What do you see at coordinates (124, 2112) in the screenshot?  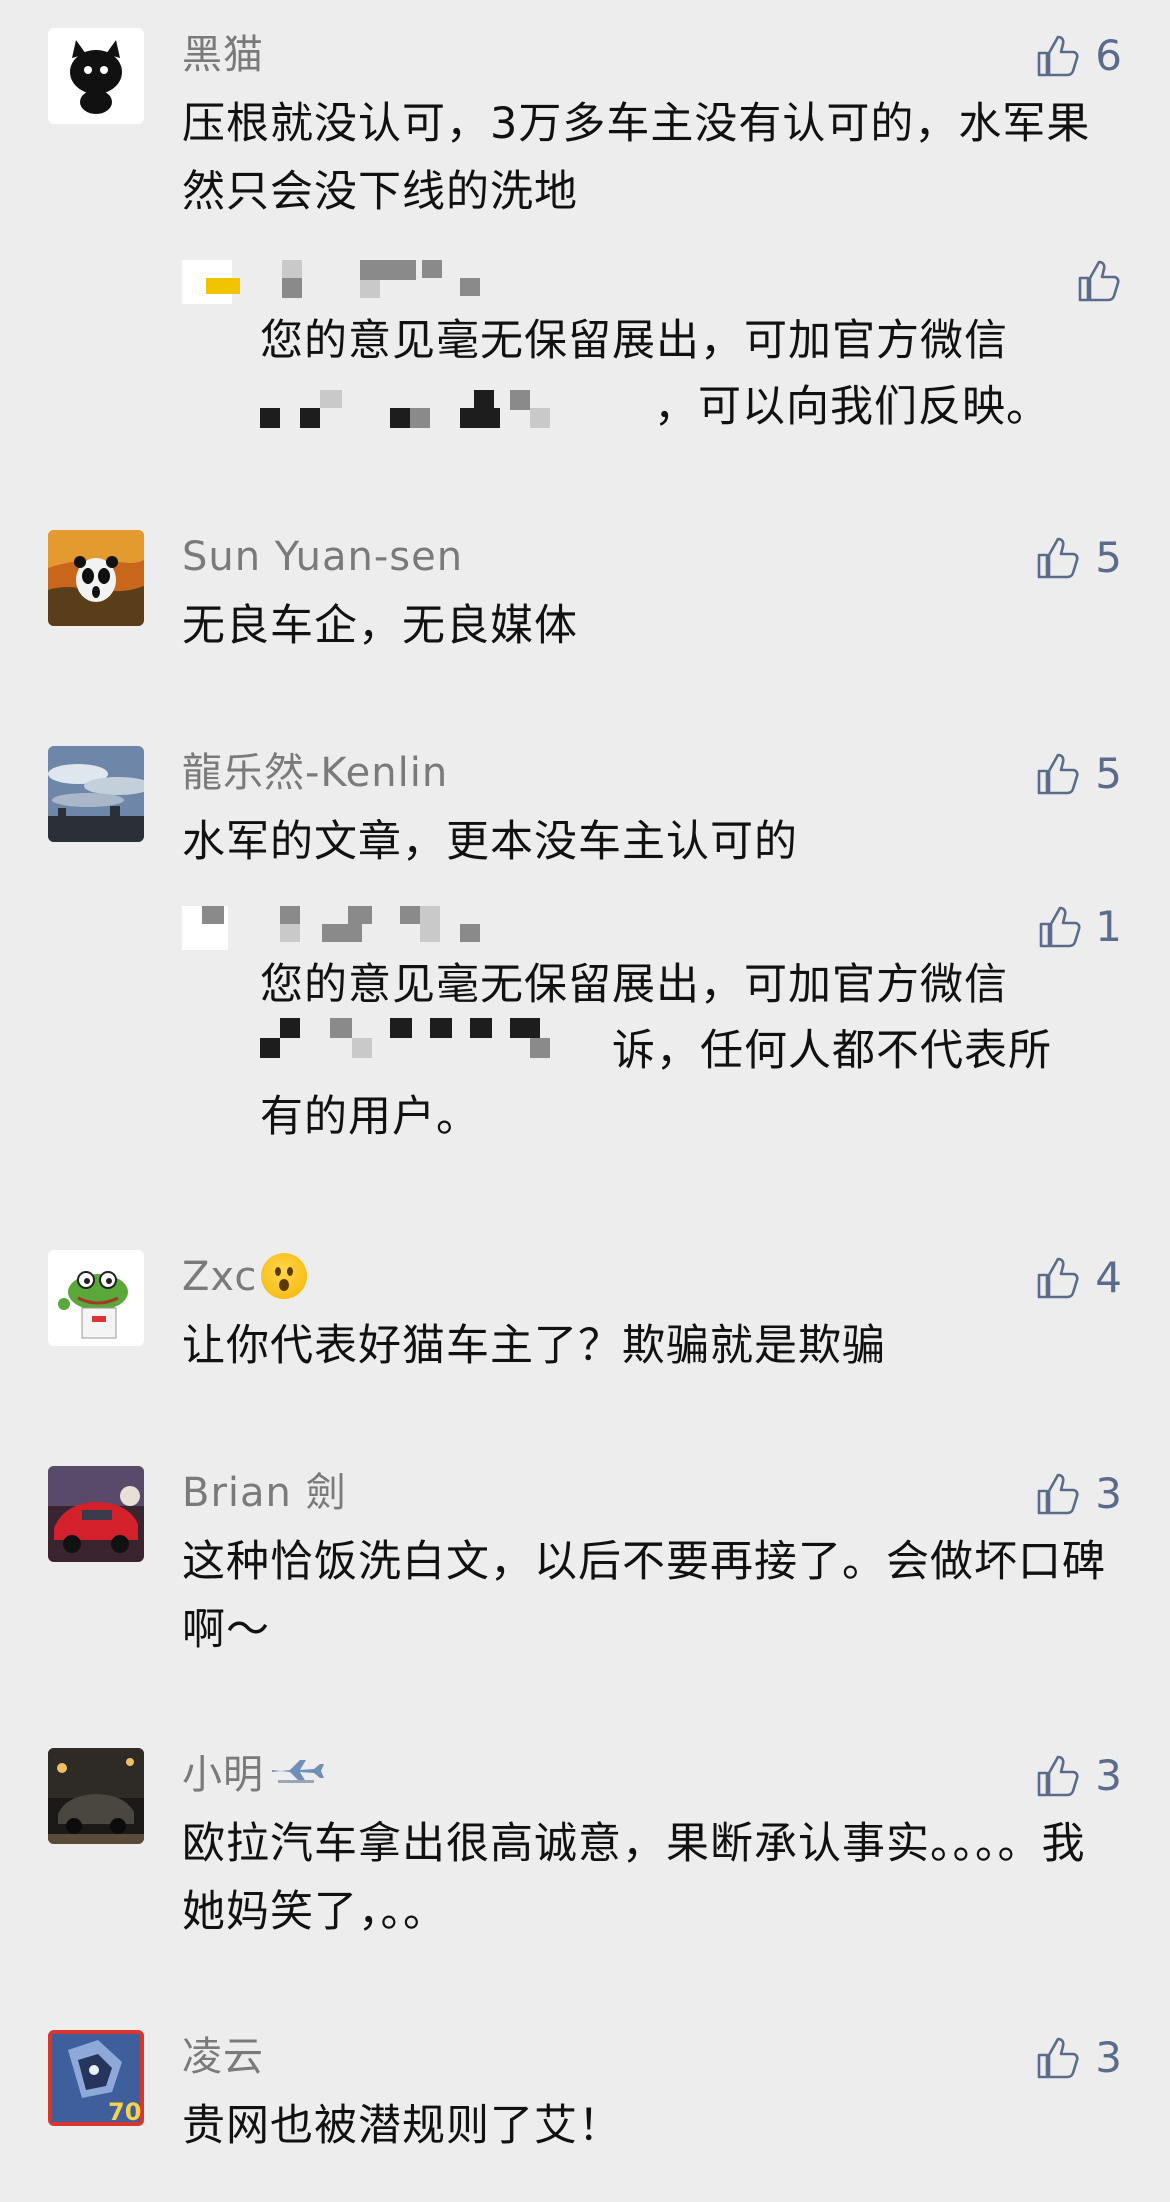 I see `svg-text: 70` at bounding box center [124, 2112].